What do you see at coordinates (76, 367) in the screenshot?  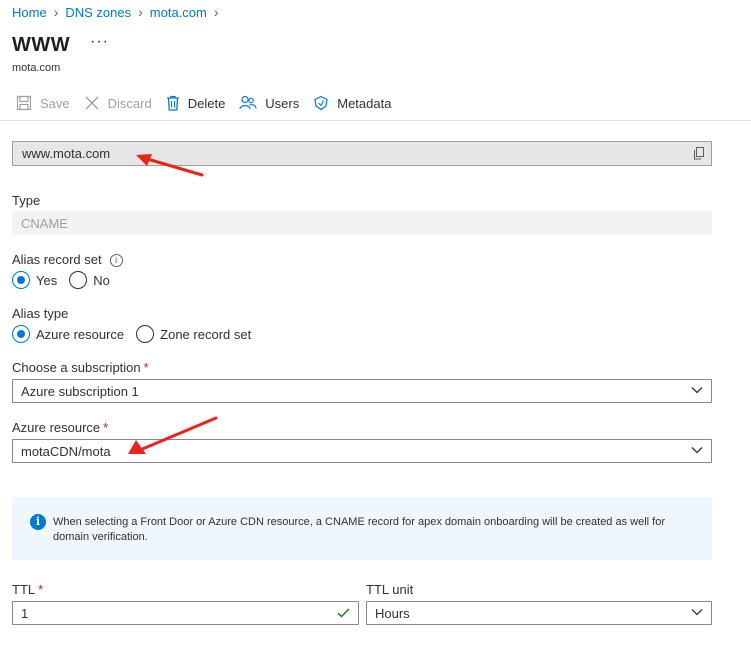 I see `subscription-label-text: Choose a subscription` at bounding box center [76, 367].